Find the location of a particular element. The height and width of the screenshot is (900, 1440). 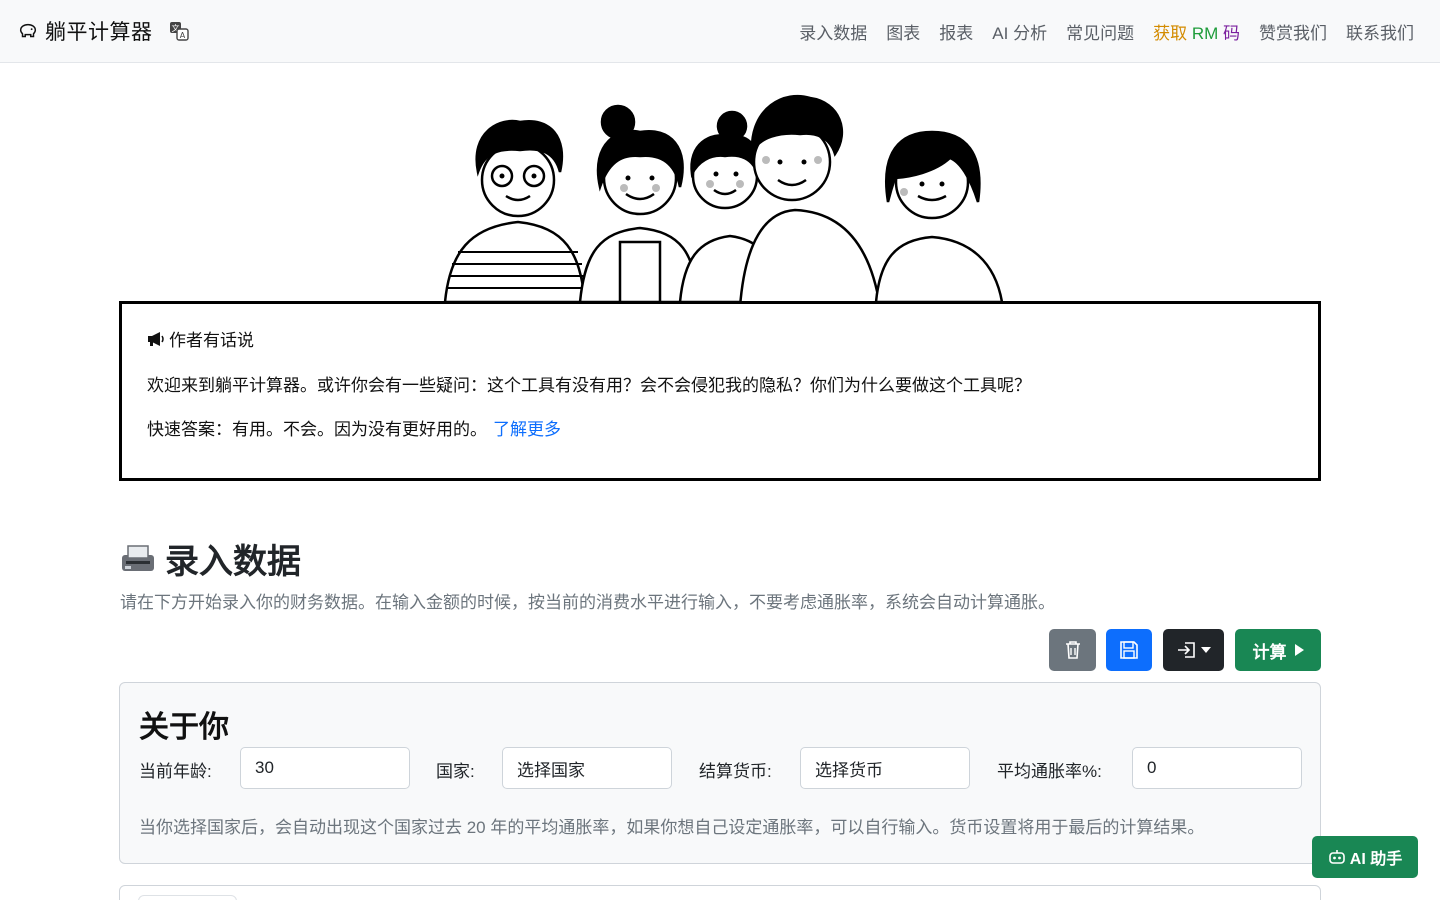

import-export-dropdown is located at coordinates (1193, 650).